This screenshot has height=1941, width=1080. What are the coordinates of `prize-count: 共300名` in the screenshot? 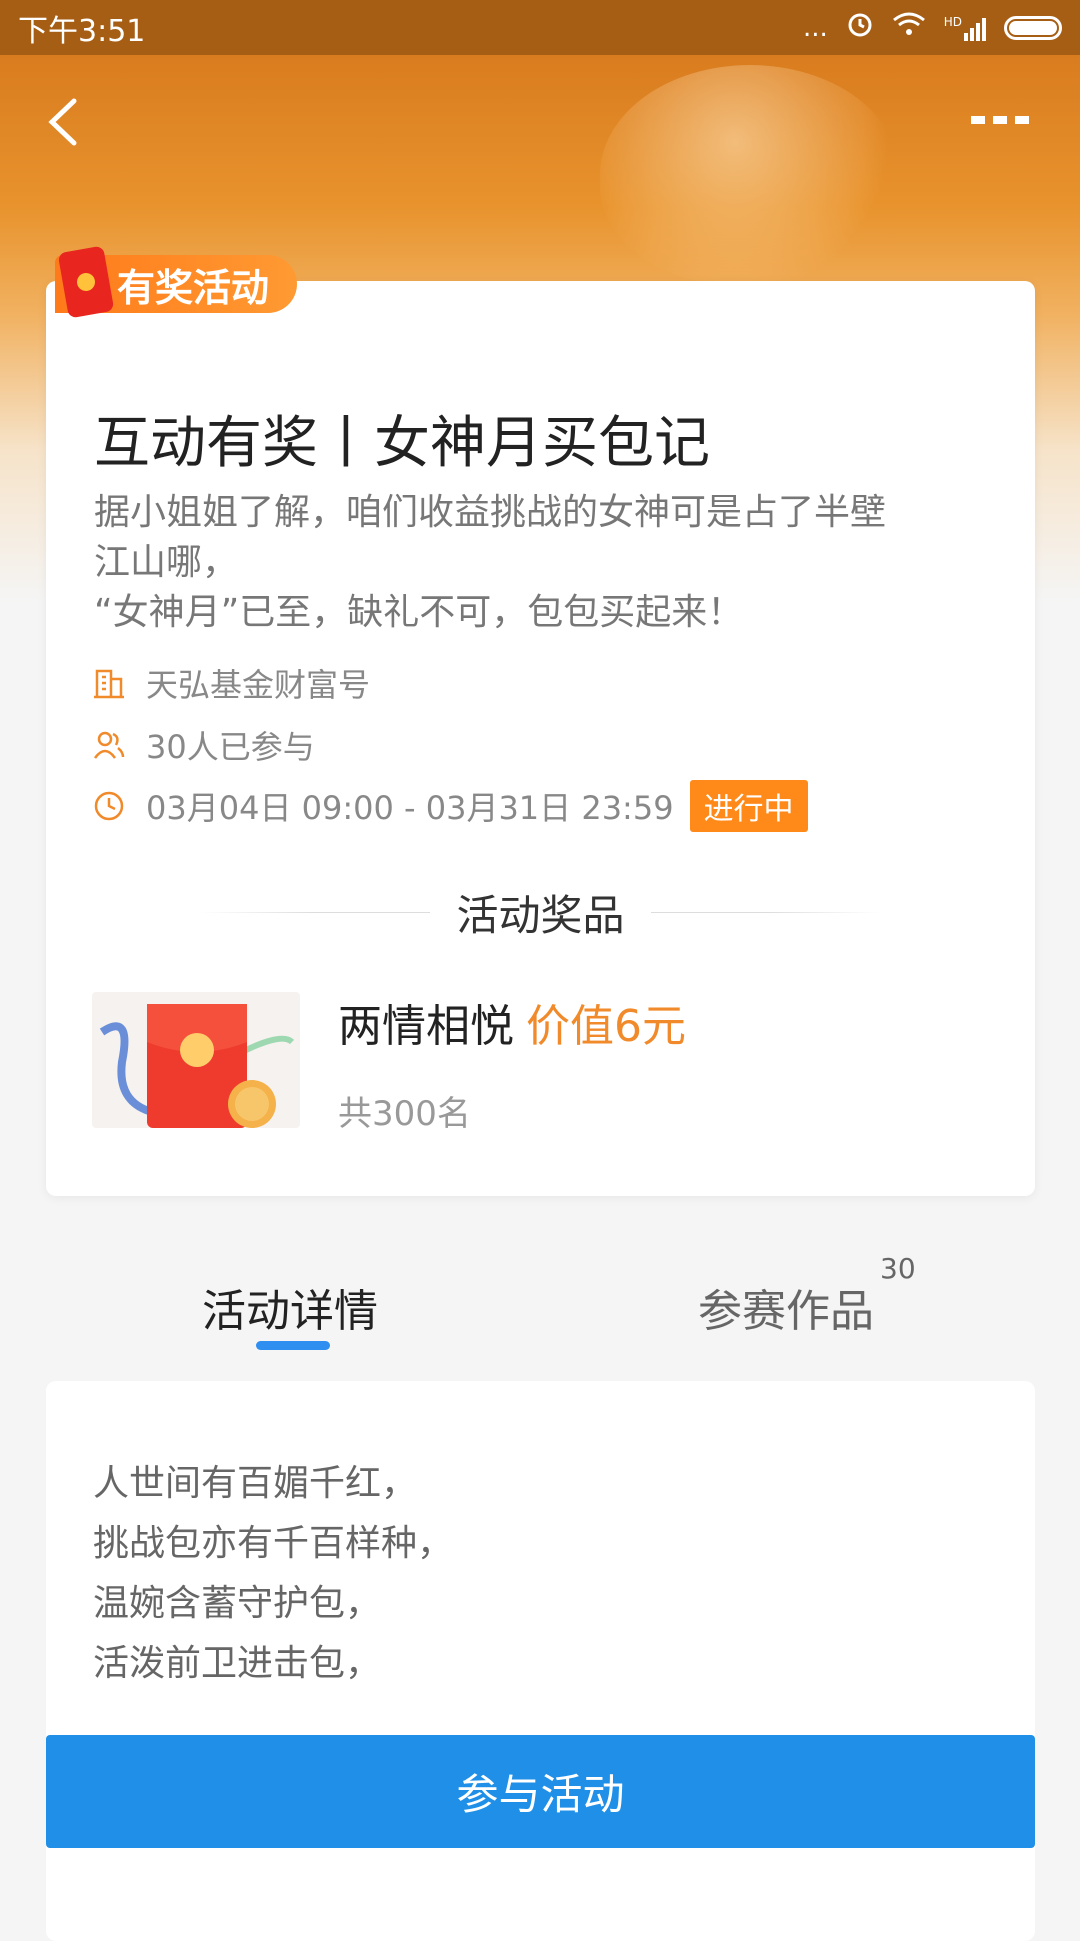 It's located at (404, 1114).